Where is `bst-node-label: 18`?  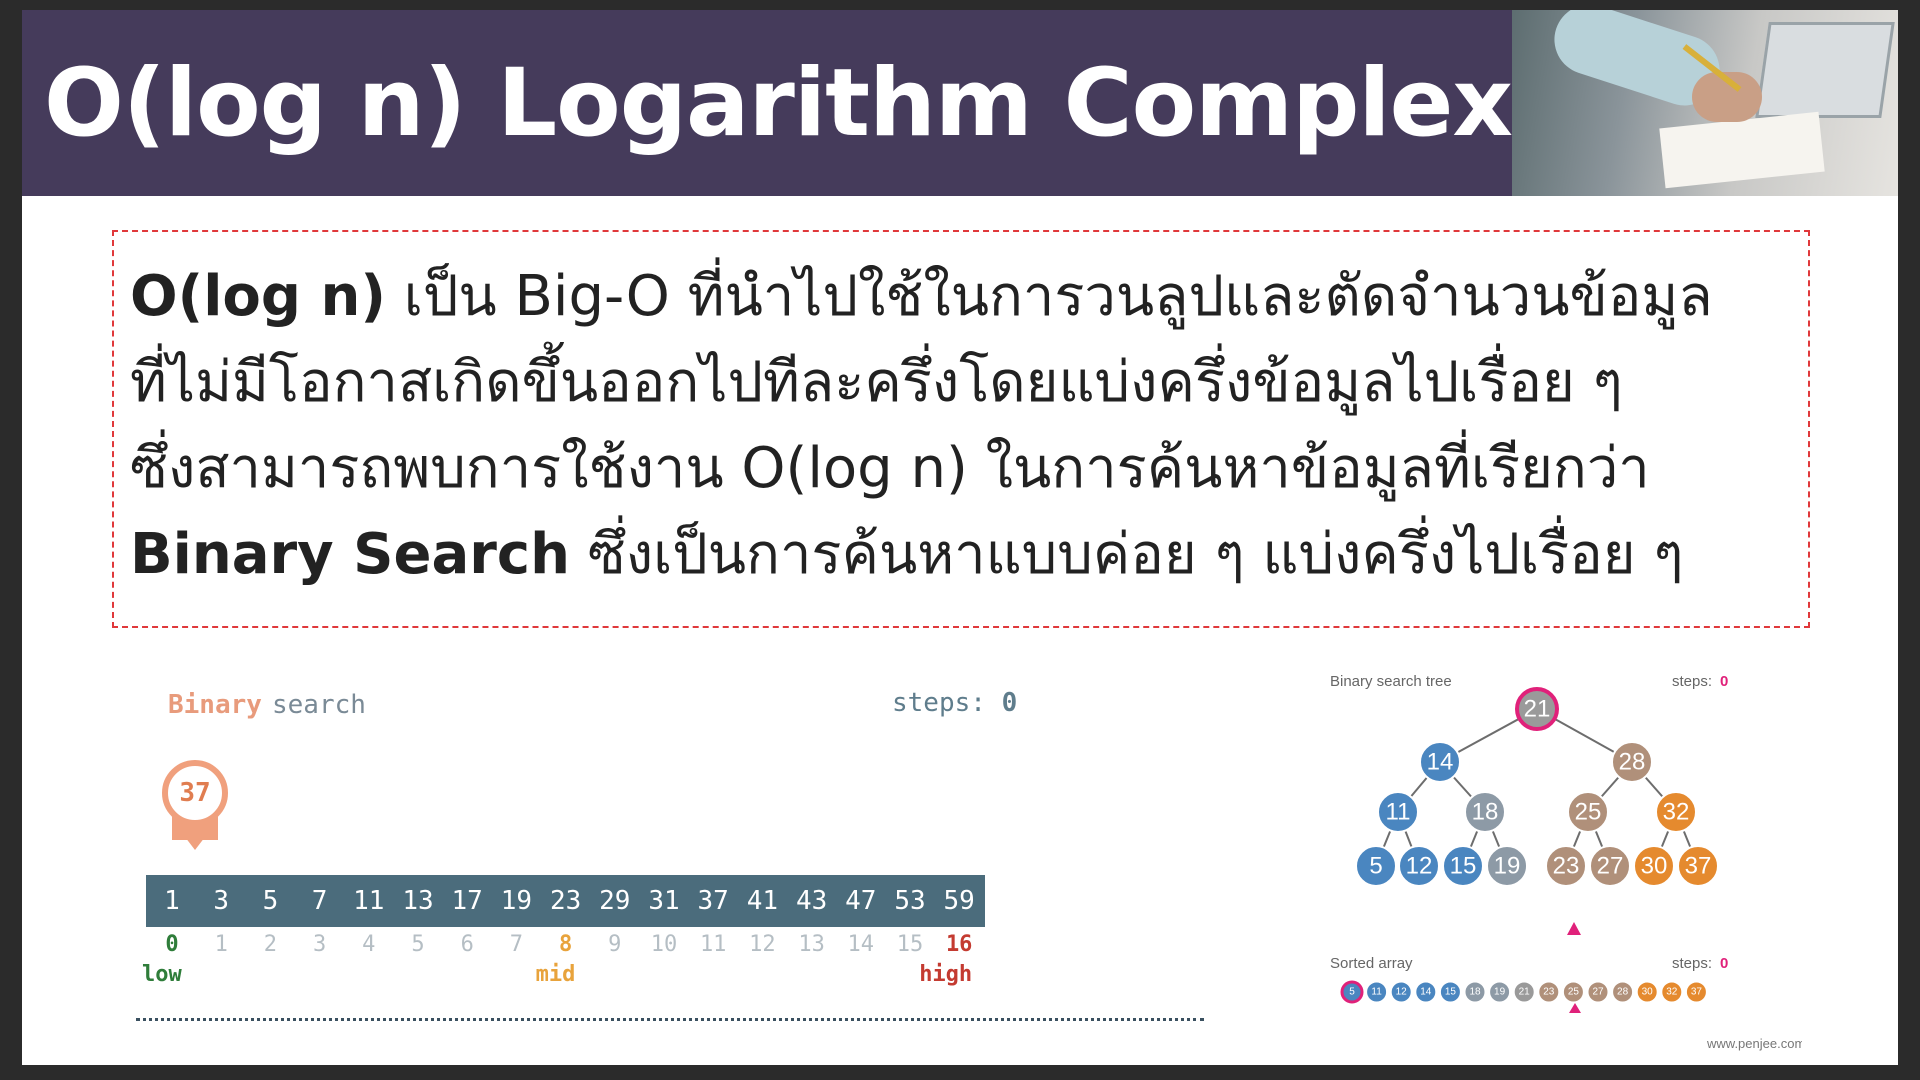
bst-node-label: 18 is located at coordinates (1485, 812).